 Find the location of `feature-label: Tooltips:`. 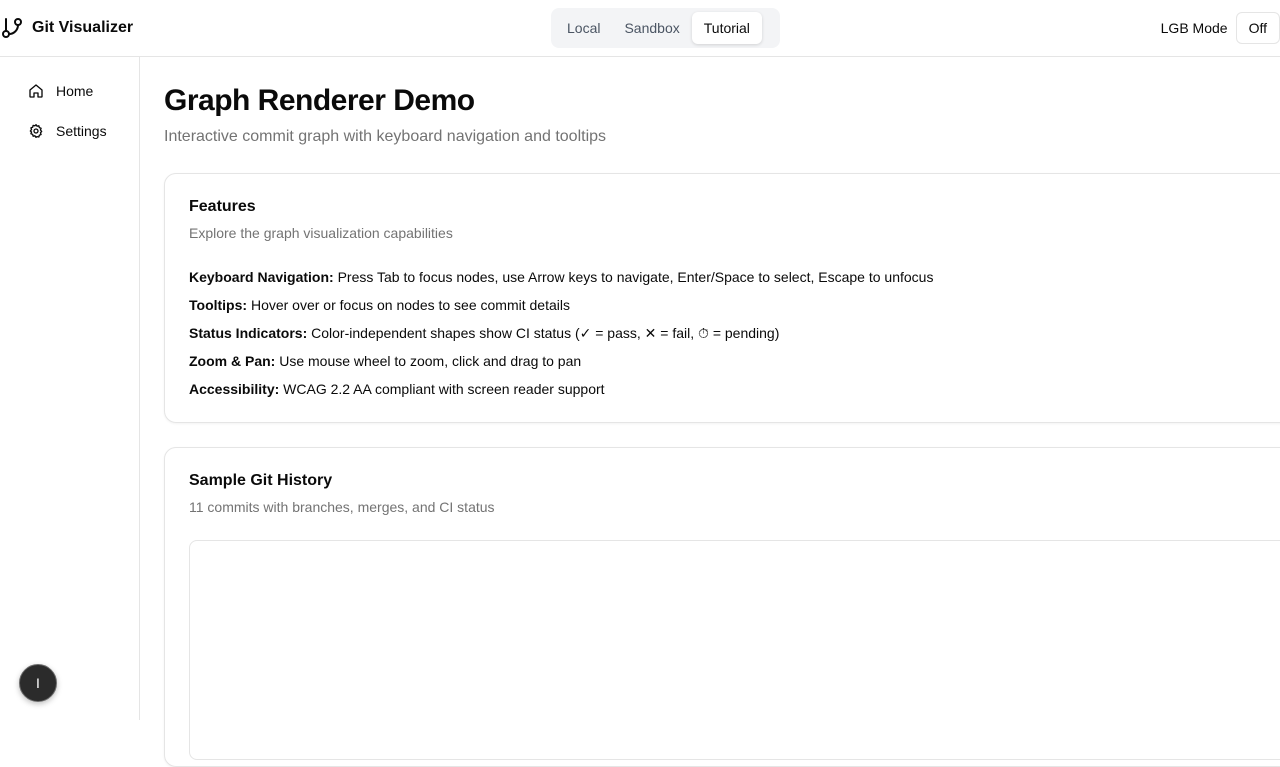

feature-label: Tooltips: is located at coordinates (218, 305).